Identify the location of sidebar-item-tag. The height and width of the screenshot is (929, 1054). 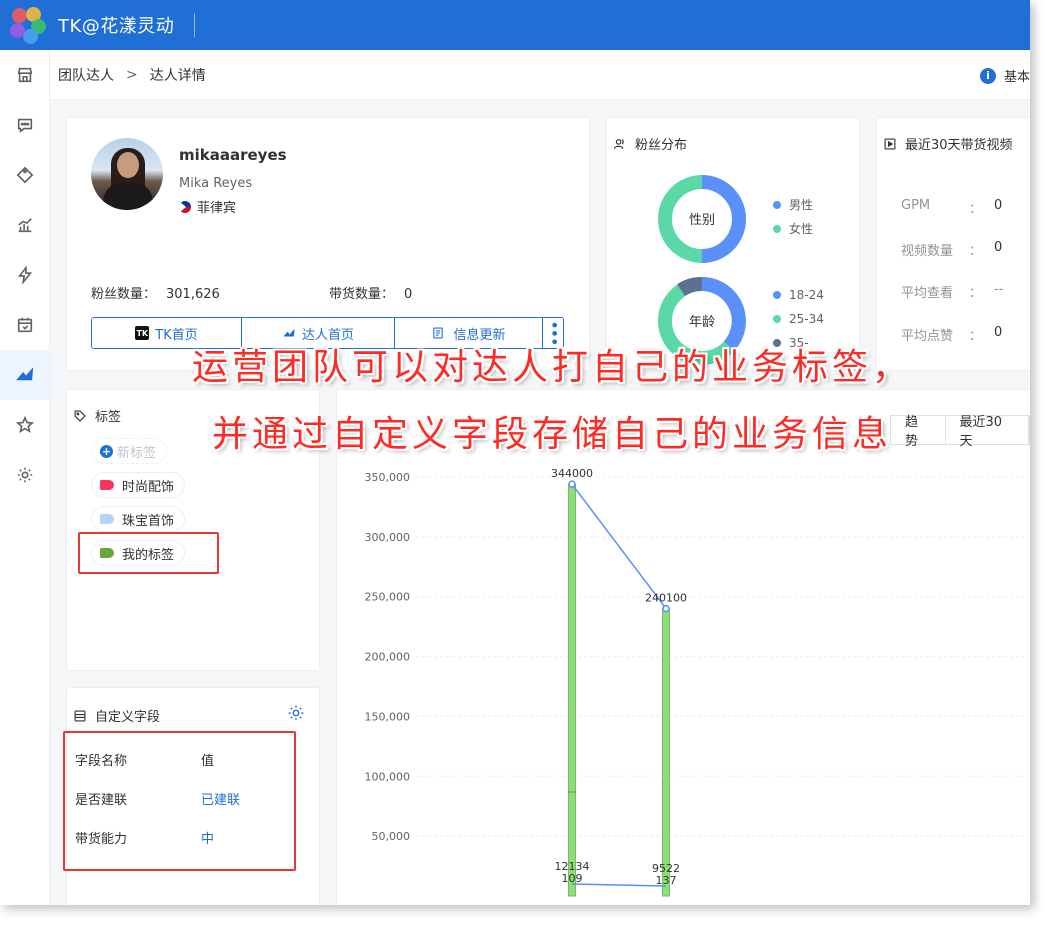
(25, 175).